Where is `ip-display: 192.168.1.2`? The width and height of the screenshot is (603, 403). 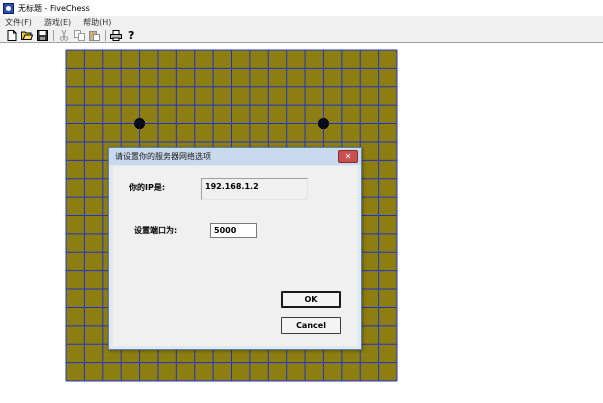 ip-display: 192.168.1.2 is located at coordinates (254, 189).